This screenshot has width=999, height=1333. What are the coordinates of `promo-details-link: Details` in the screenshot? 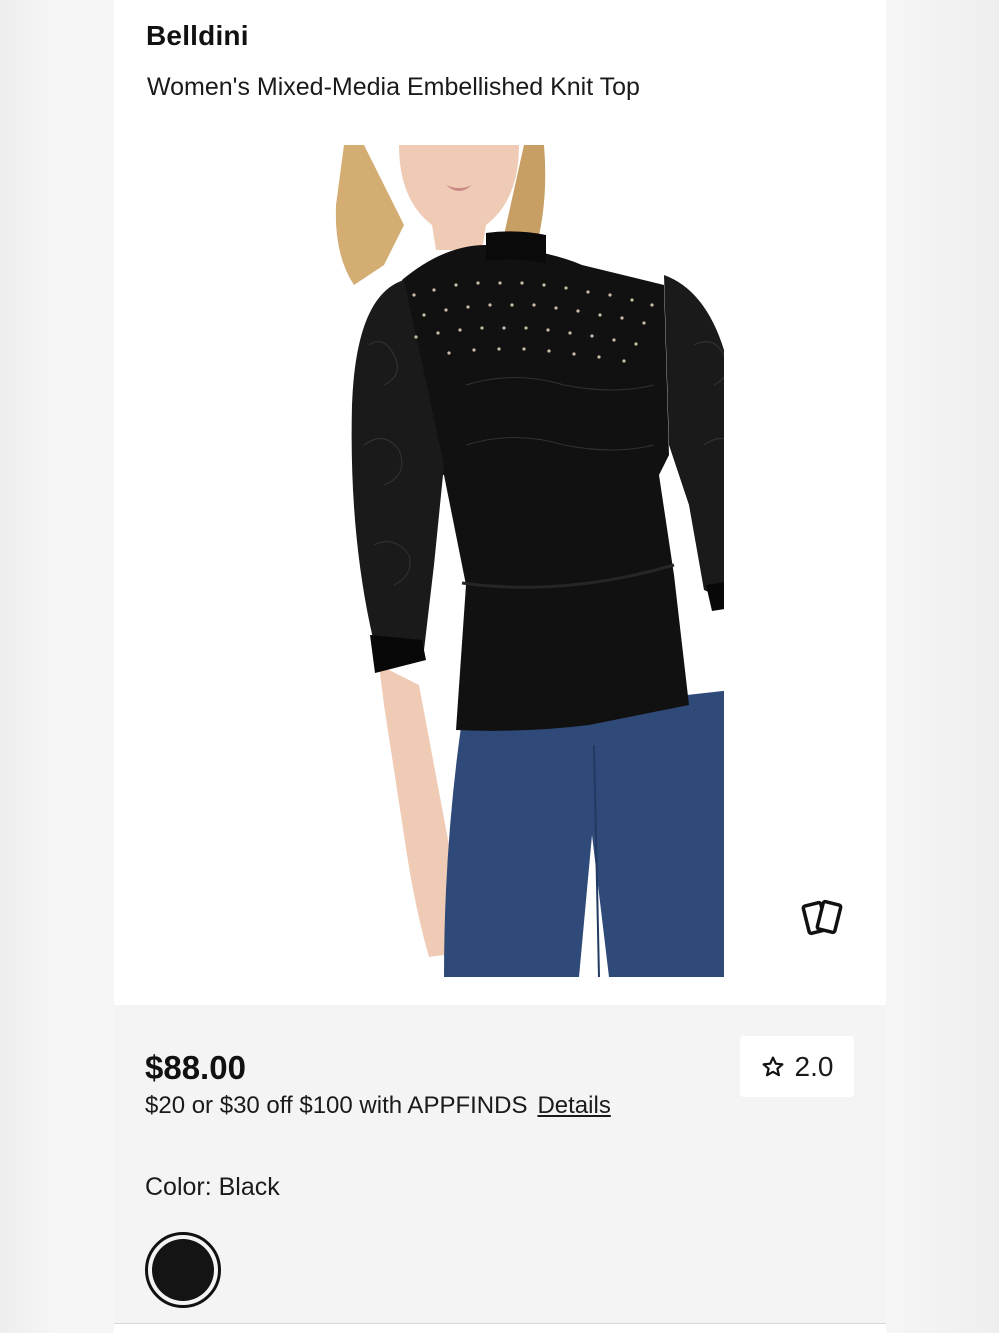 It's located at (573, 1105).